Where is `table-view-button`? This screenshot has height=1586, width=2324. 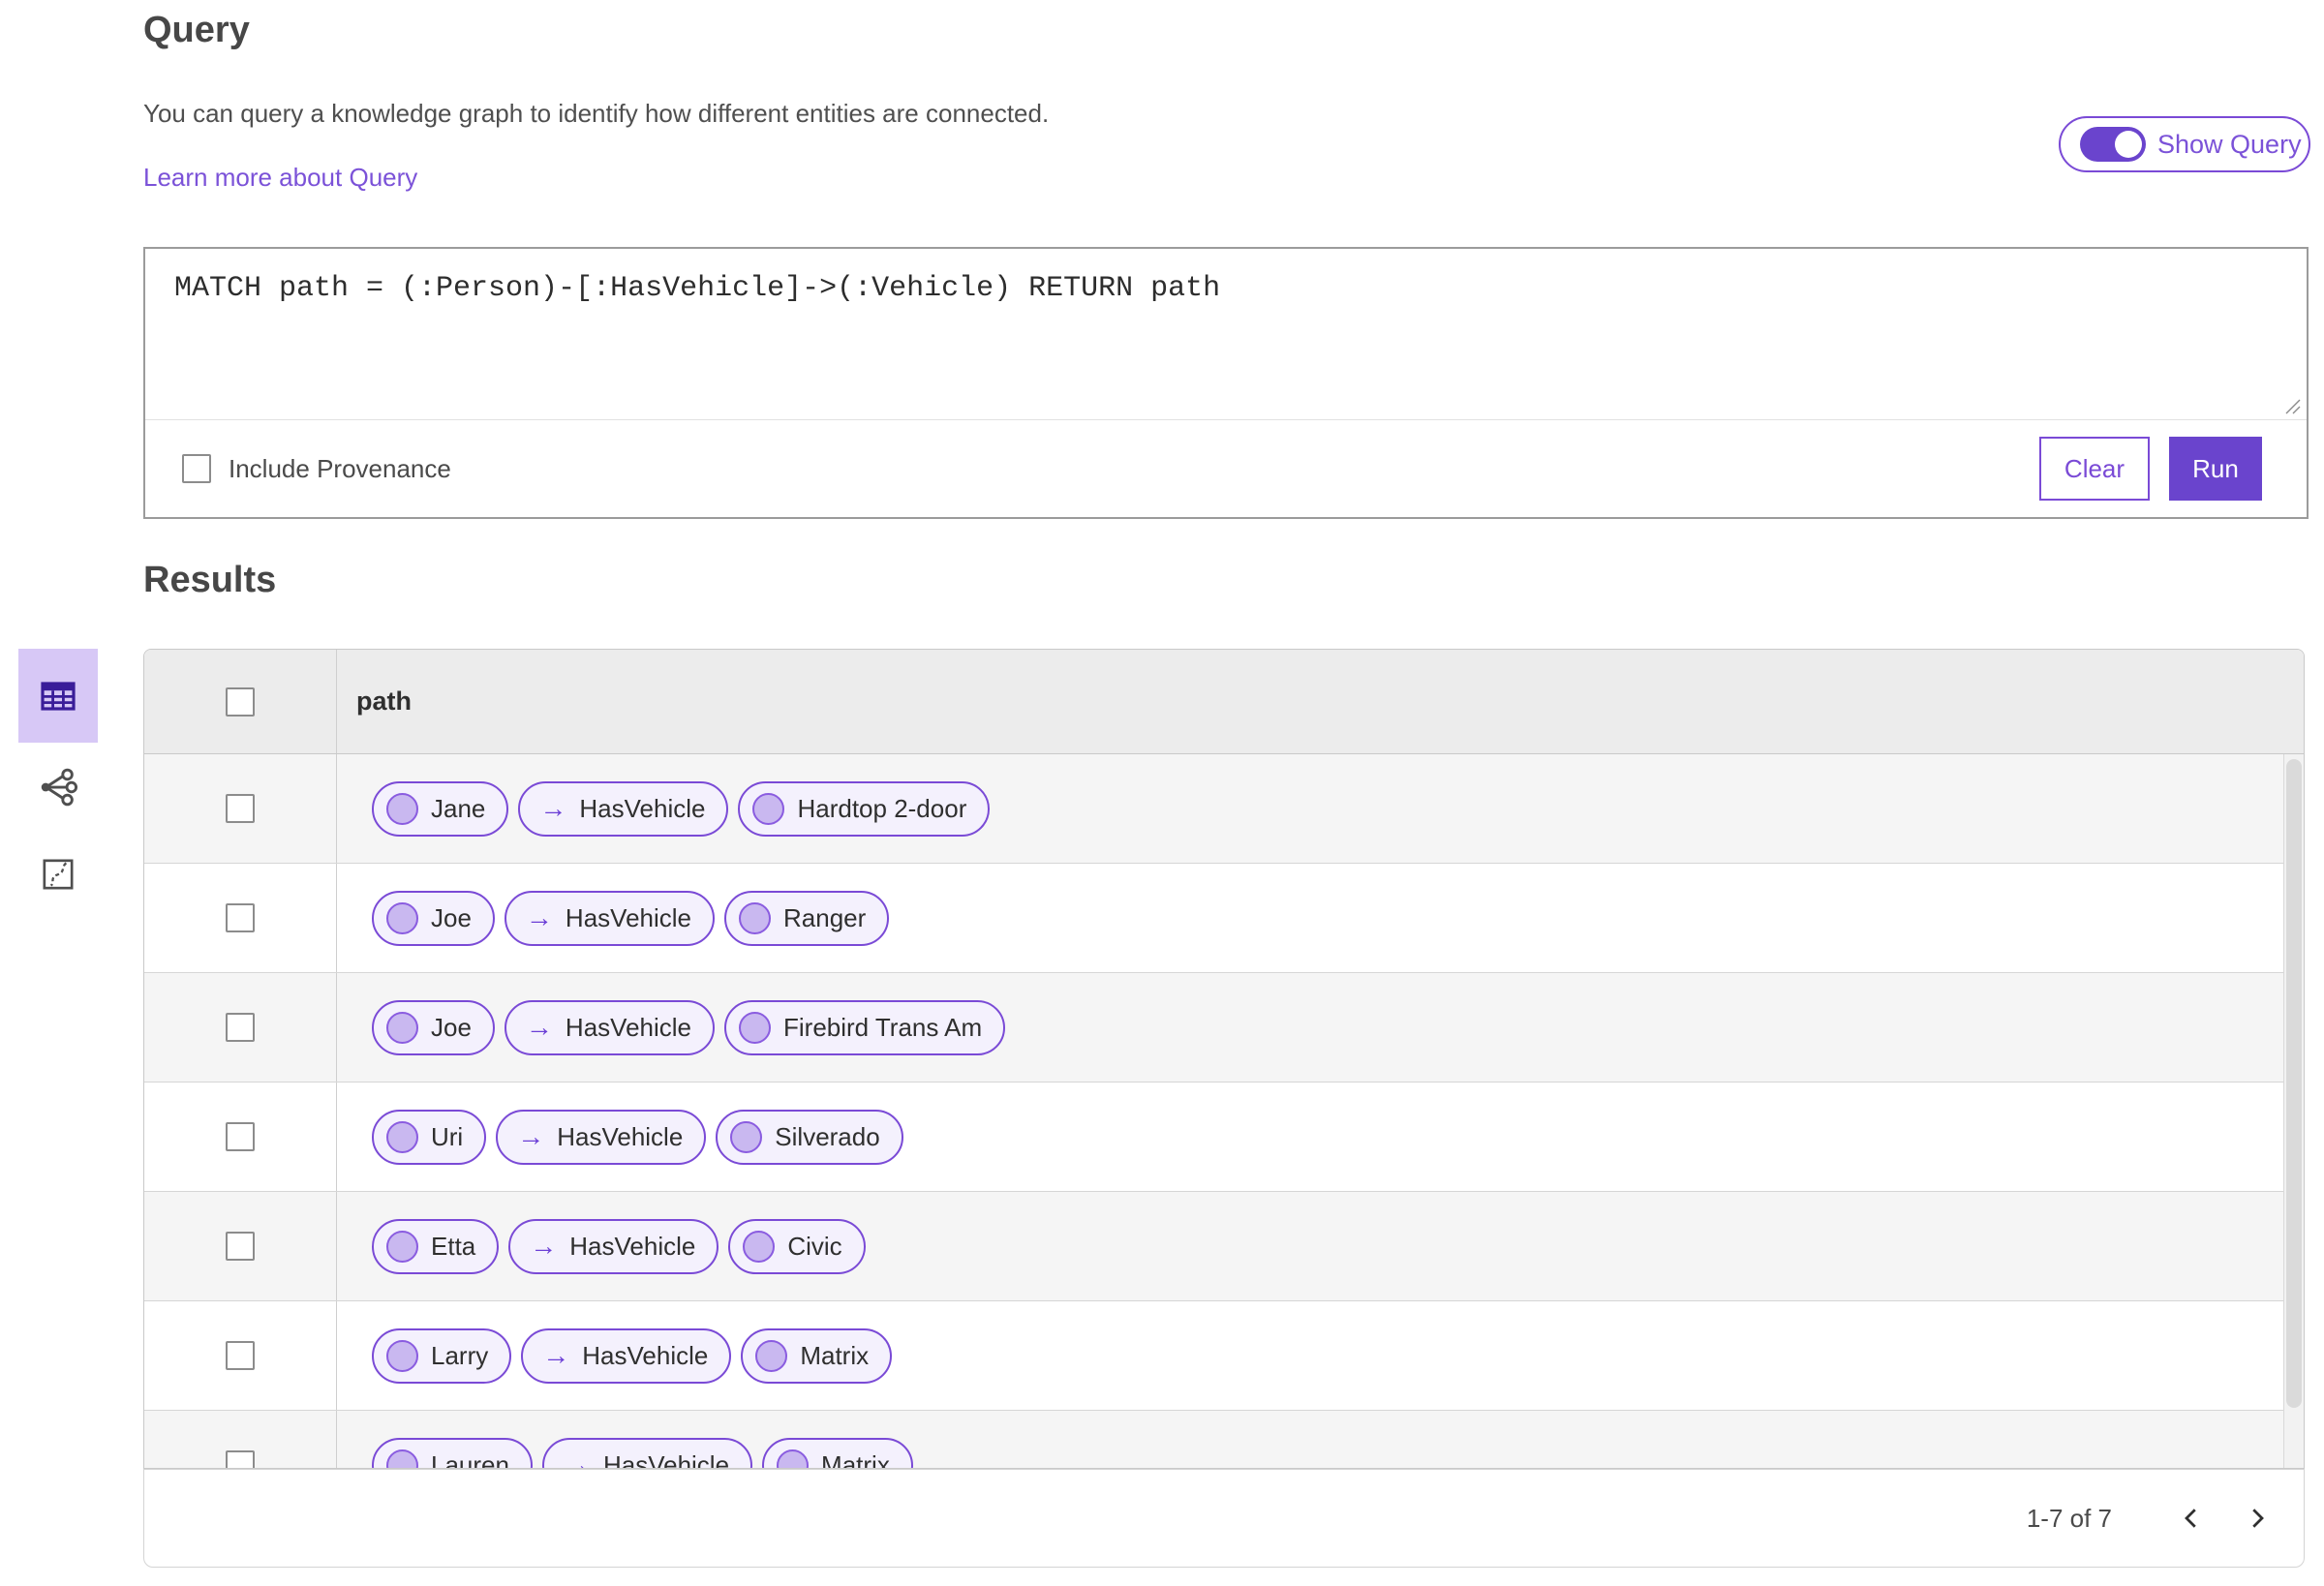 table-view-button is located at coordinates (58, 696).